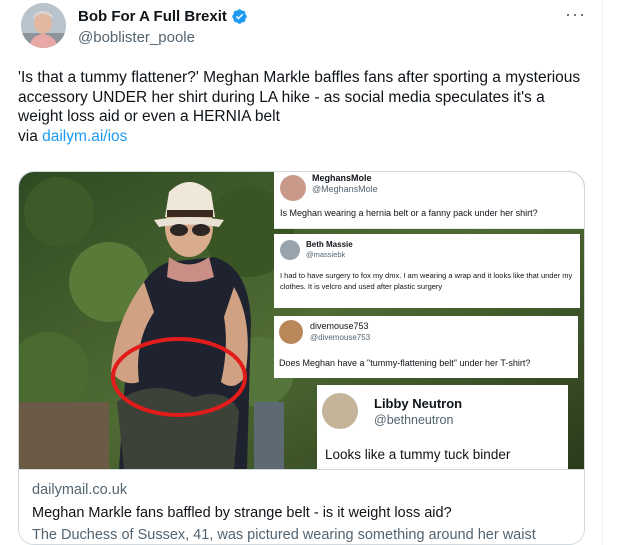 The image size is (629, 545). I want to click on embedded-handle: @MeghansMole, so click(345, 189).